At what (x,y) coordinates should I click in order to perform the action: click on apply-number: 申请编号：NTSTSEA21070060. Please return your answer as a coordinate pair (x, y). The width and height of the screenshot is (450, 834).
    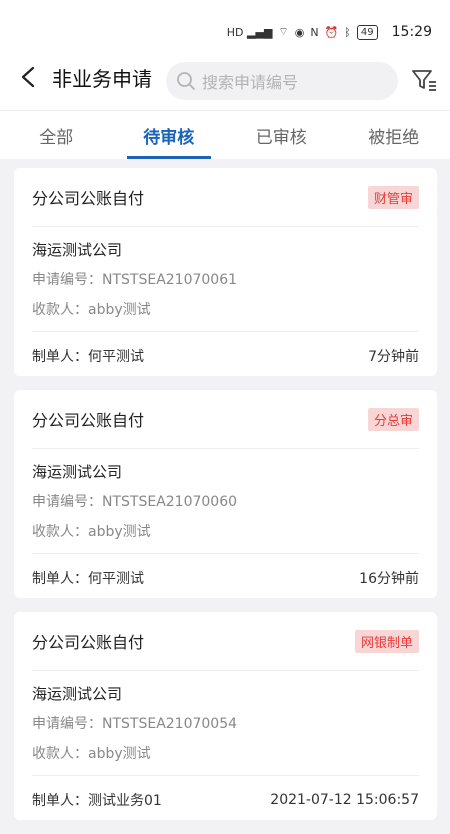
    Looking at the image, I should click on (225, 502).